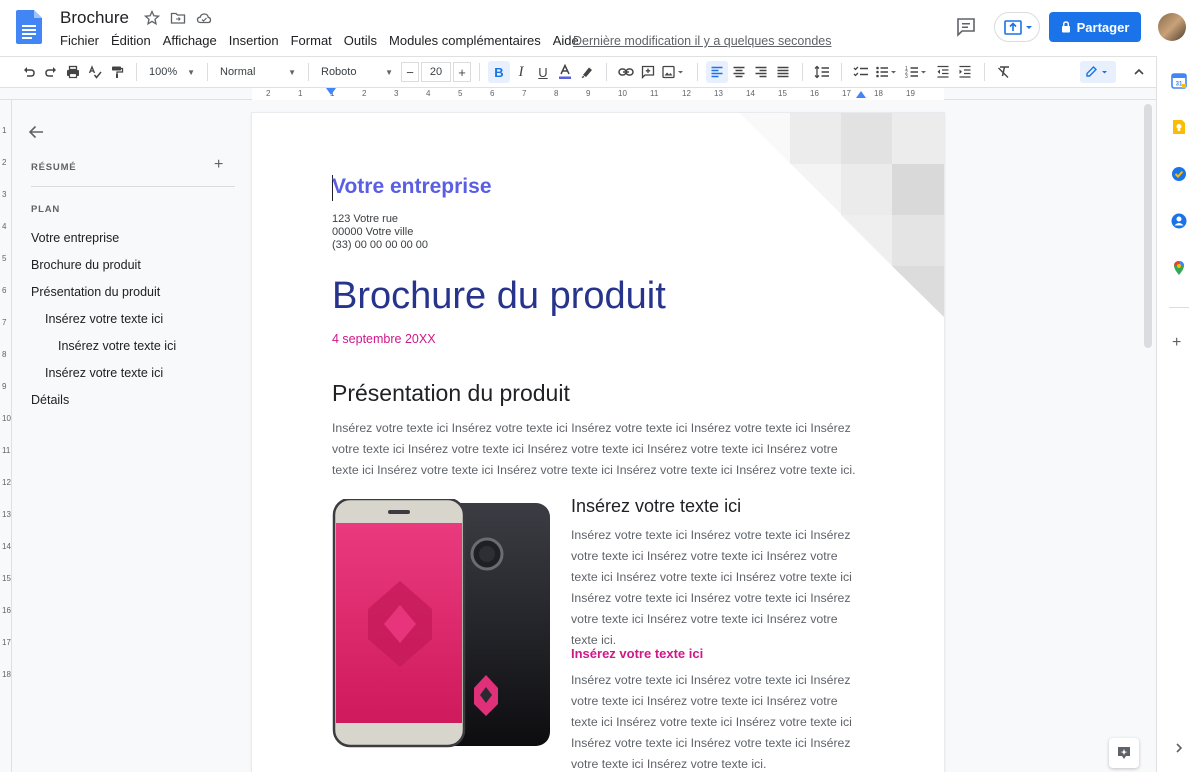 Image resolution: width=1200 pixels, height=772 pixels. I want to click on document-date: 4 septembre 20XX, so click(384, 339).